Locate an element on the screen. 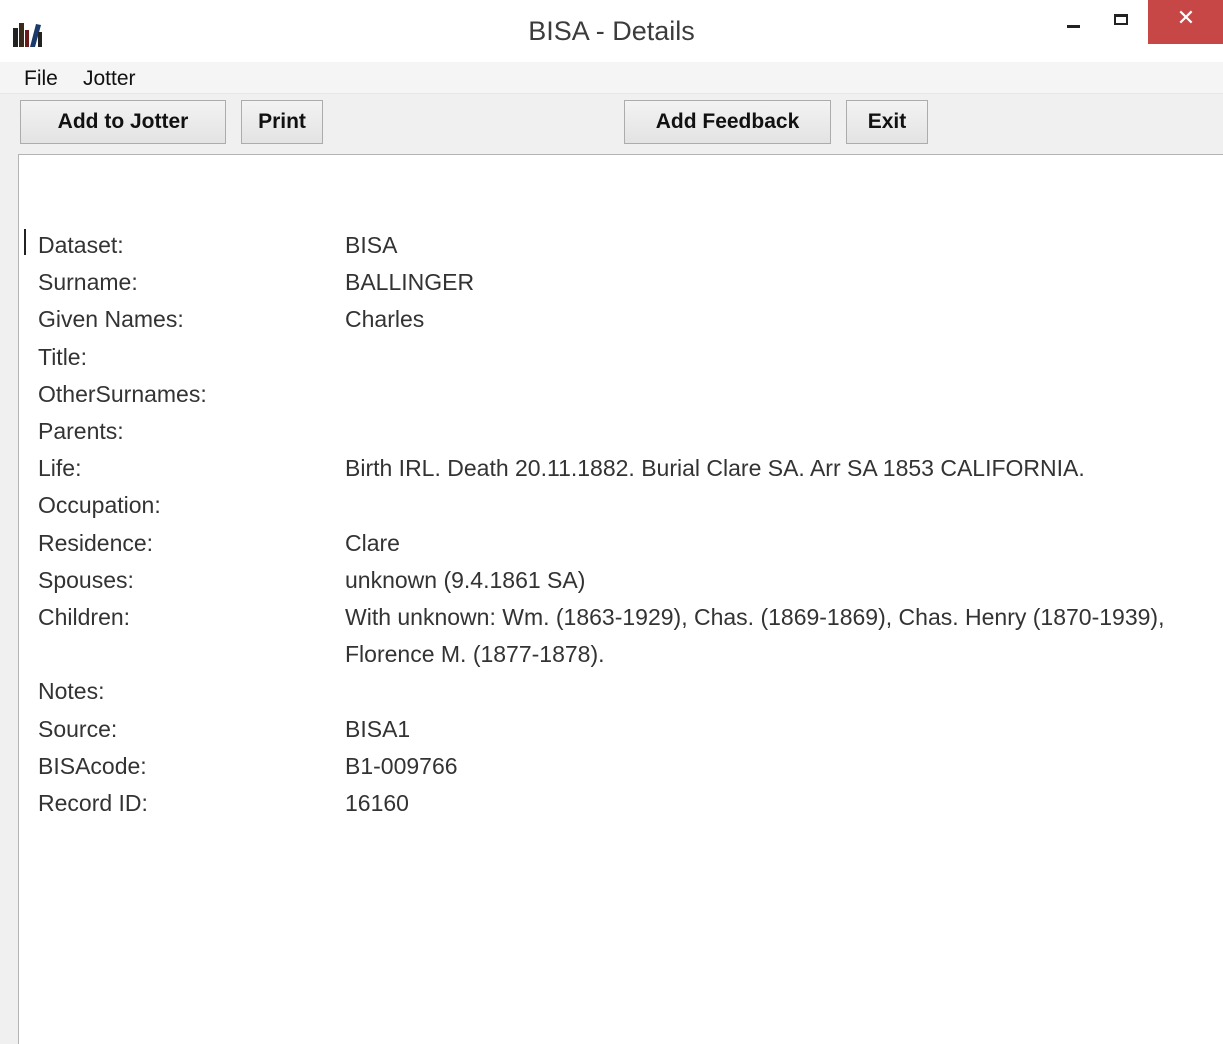 This screenshot has height=1044, width=1223. field-row: Dataset: BISA is located at coordinates (628, 245).